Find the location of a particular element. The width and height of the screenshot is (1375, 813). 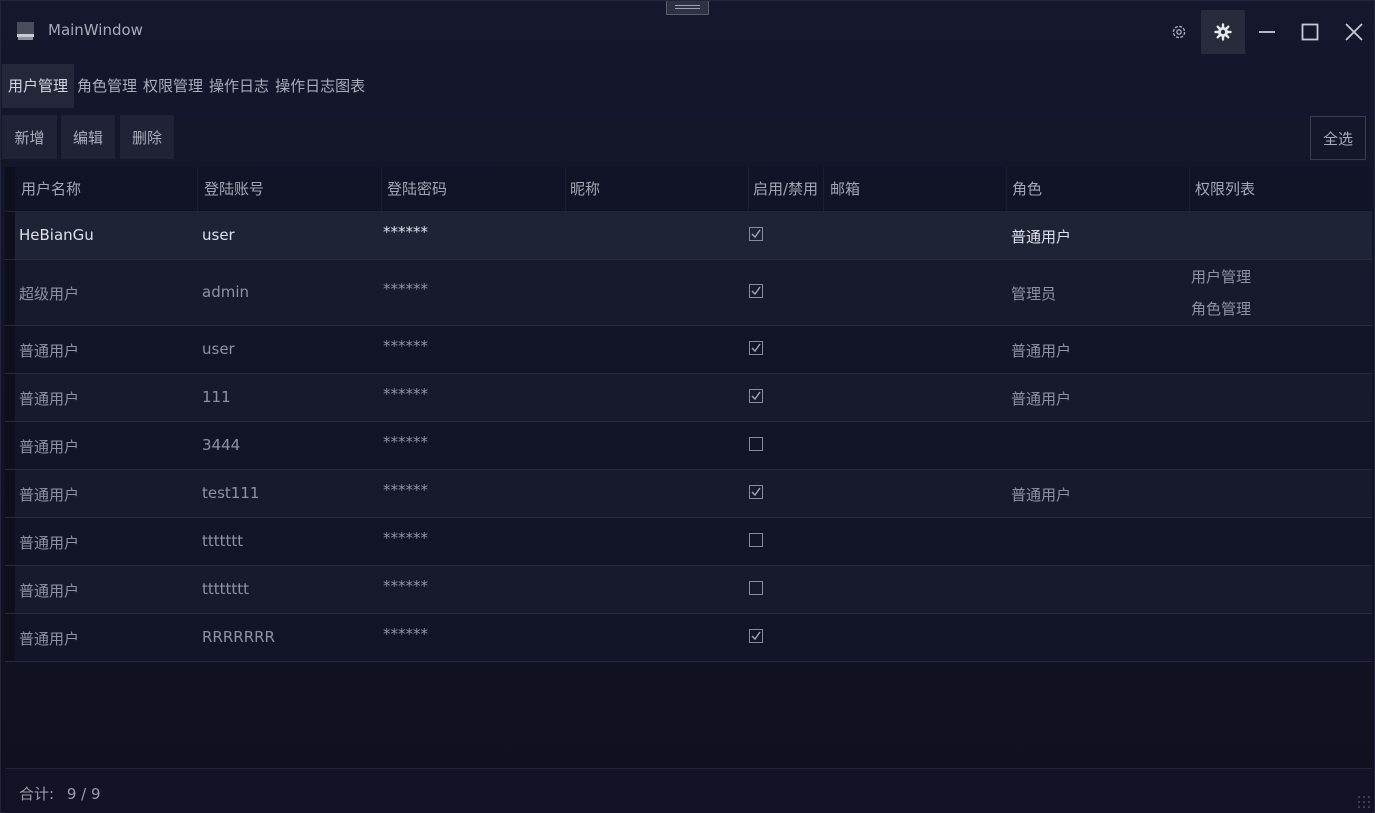

column-header-enabled: 启用/禁用 is located at coordinates (785, 189).